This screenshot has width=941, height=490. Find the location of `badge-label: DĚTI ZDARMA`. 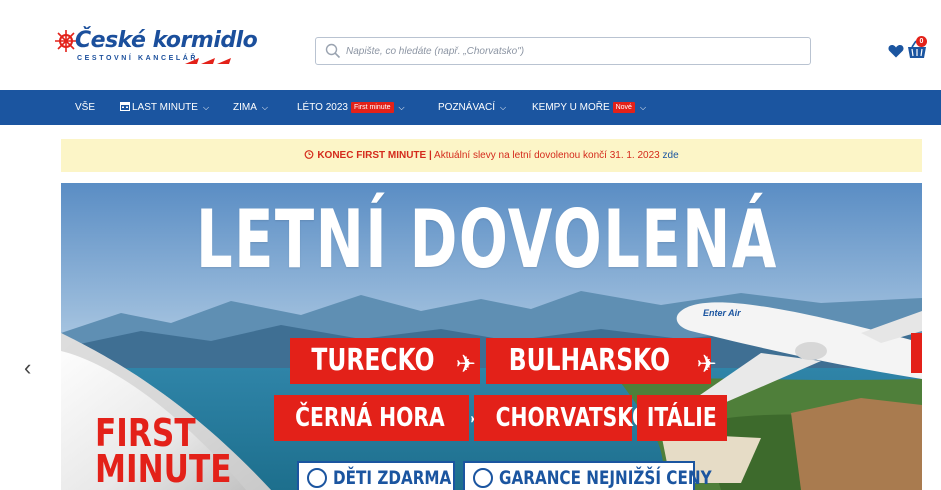

badge-label: DĚTI ZDARMA is located at coordinates (392, 478).